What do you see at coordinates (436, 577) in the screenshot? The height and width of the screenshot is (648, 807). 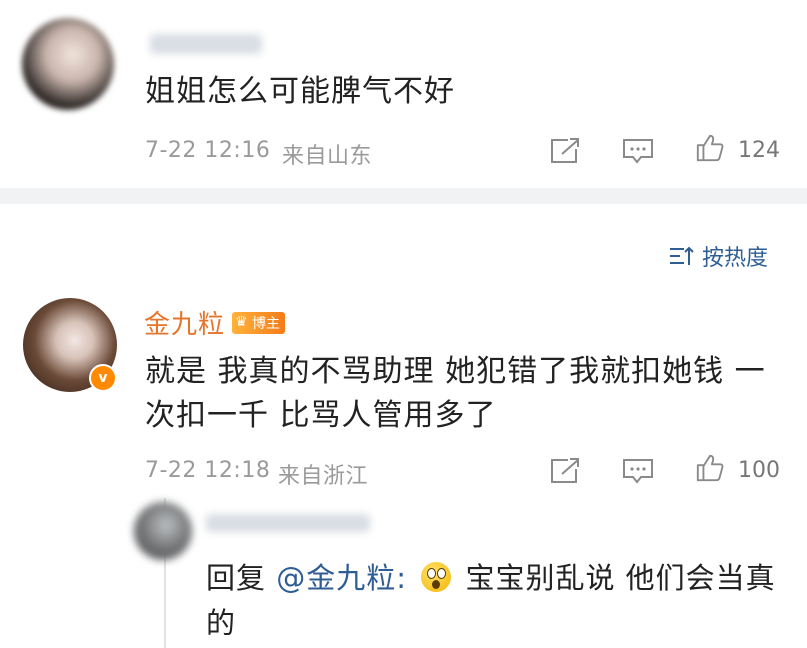 I see `surprised-face-emoji` at bounding box center [436, 577].